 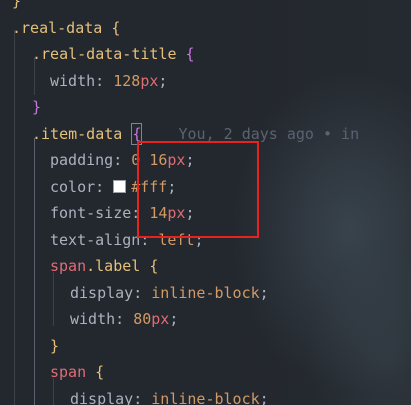 What do you see at coordinates (113, 266) in the screenshot?
I see `code-token: .label` at bounding box center [113, 266].